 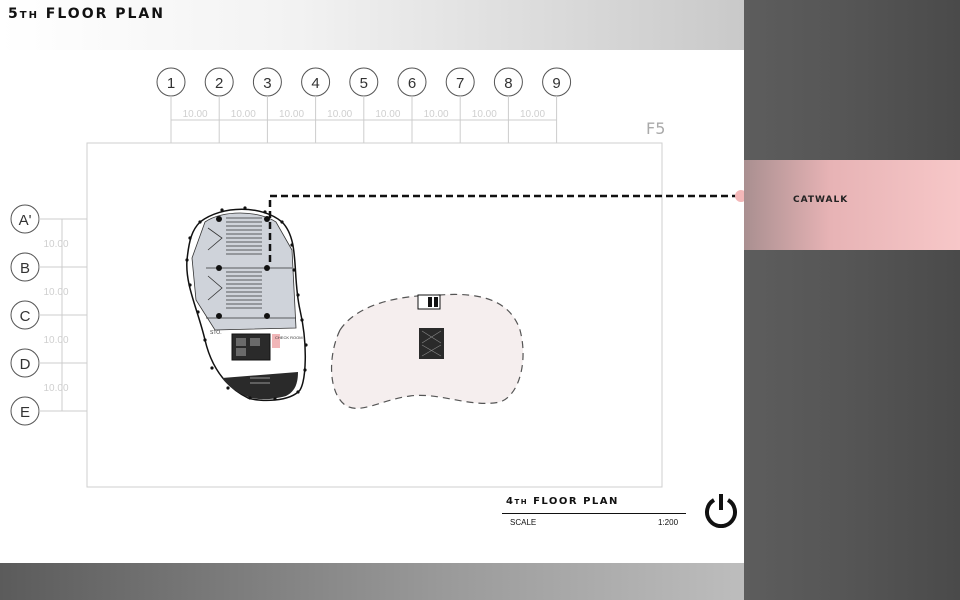 What do you see at coordinates (244, 271) in the screenshot?
I see `auditorium-area` at bounding box center [244, 271].